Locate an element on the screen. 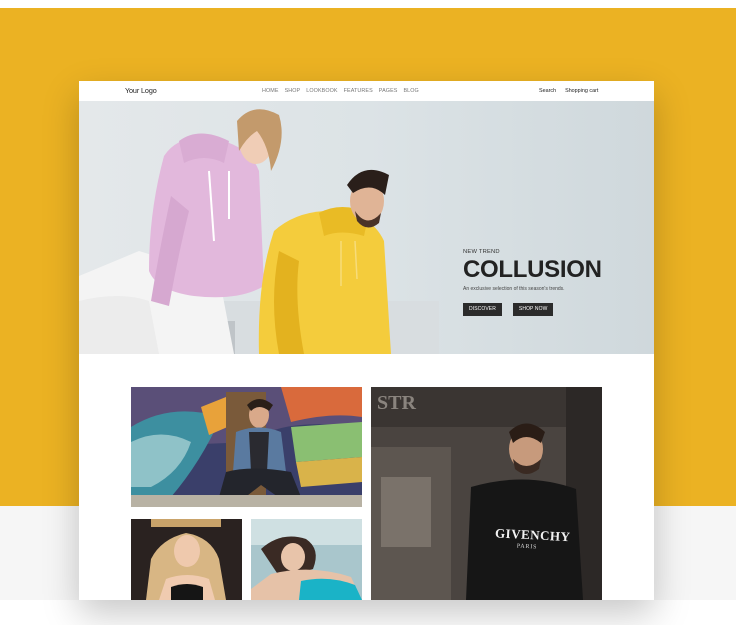 This screenshot has height=625, width=736. street-portrait-photo: STR is located at coordinates (486, 493).